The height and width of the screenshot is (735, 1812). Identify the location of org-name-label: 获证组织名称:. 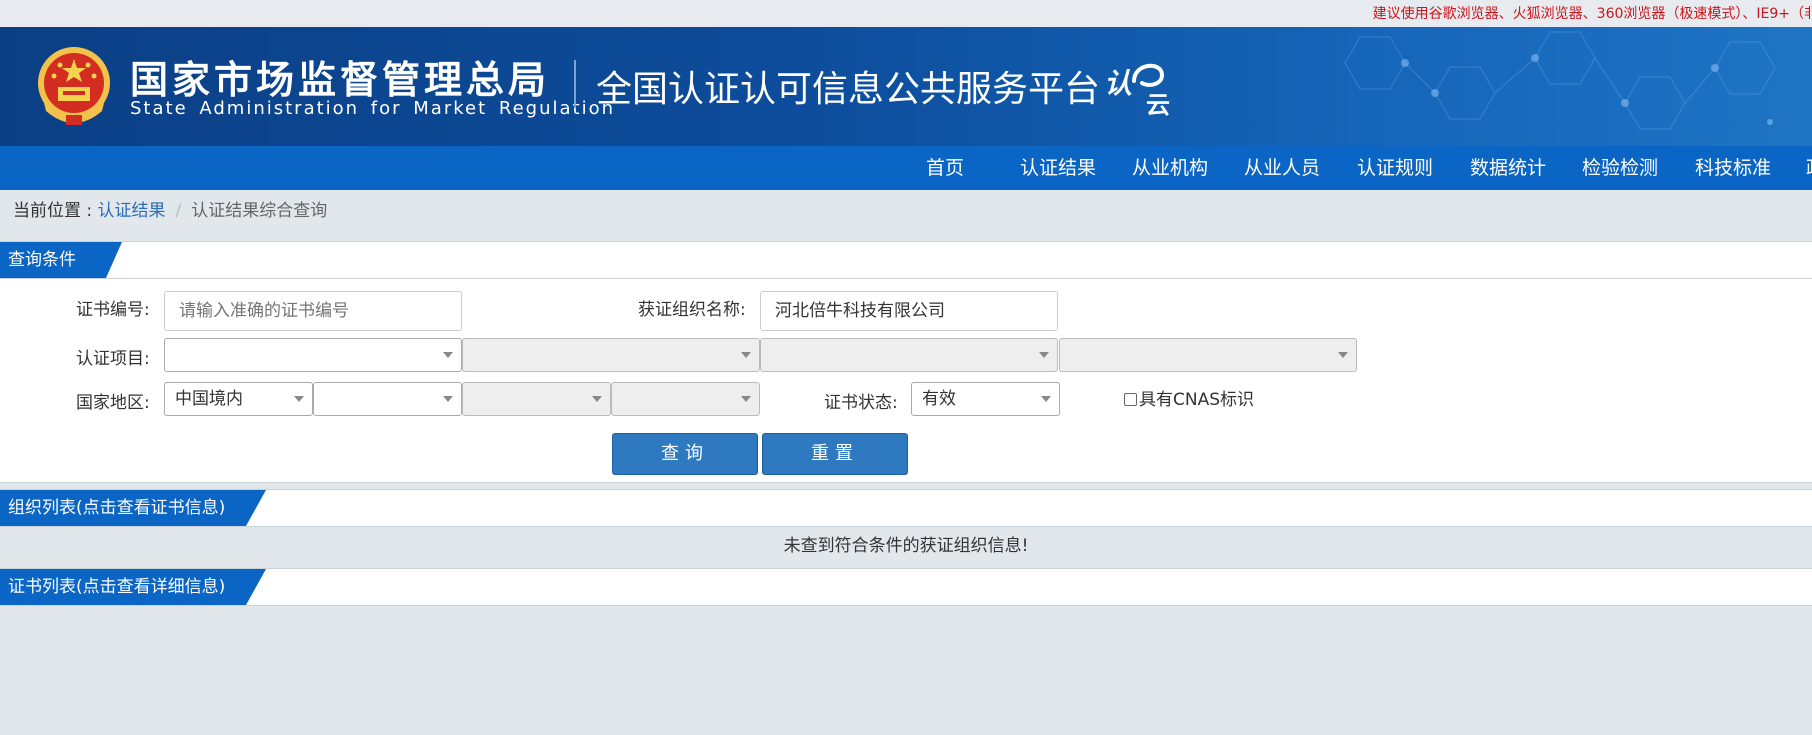
(692, 310).